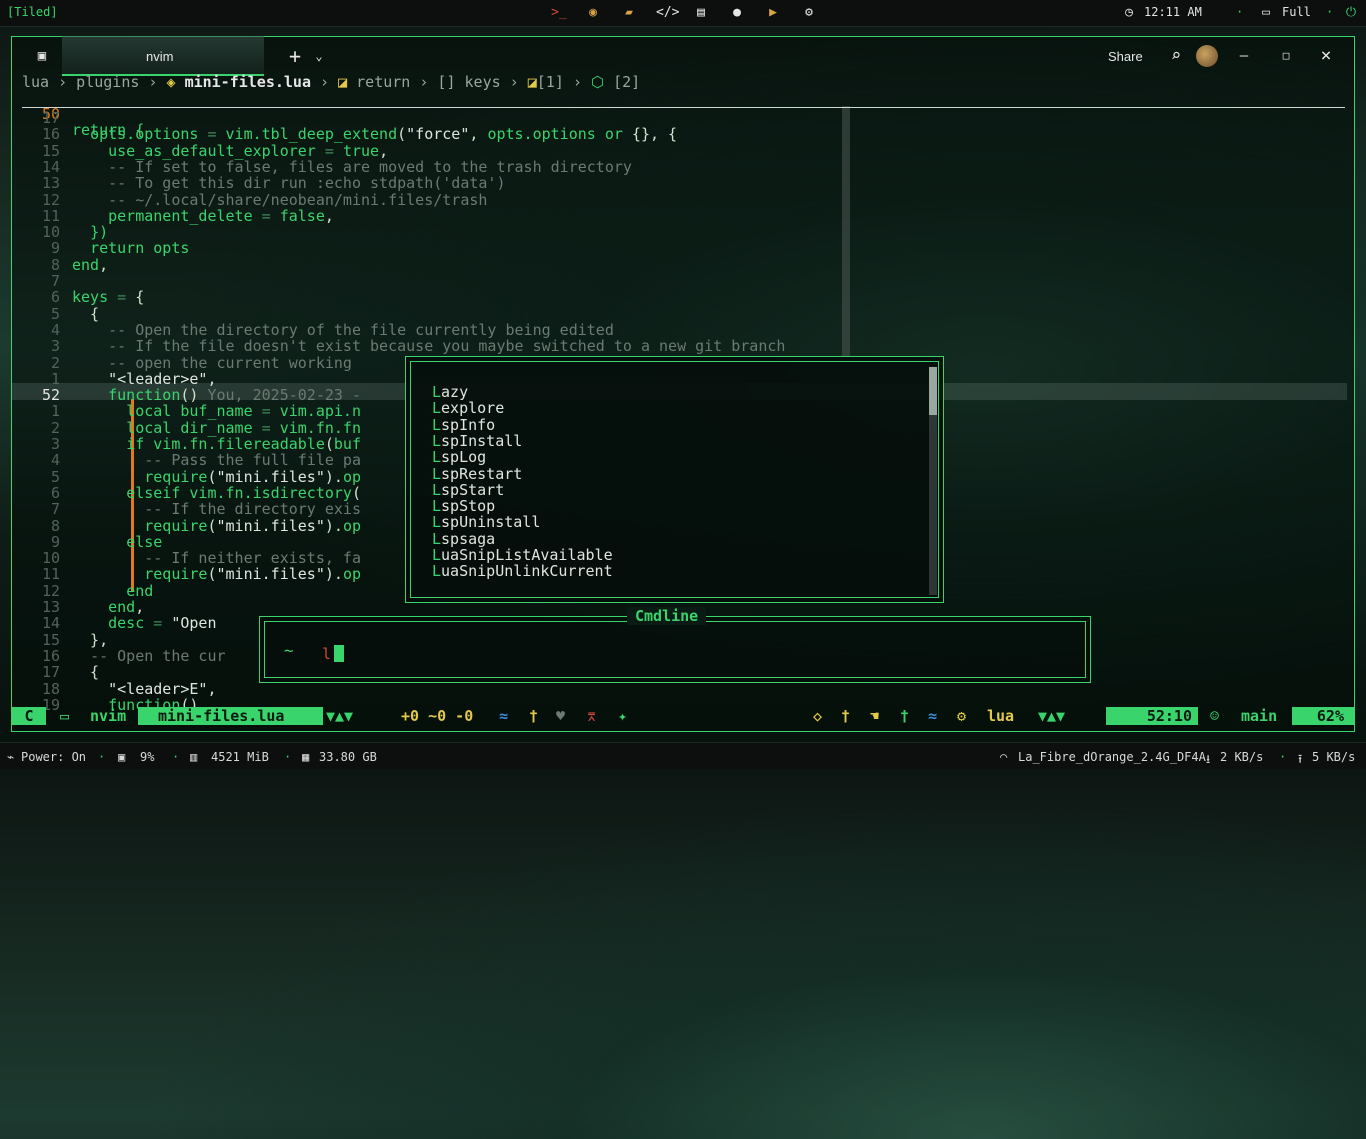 The height and width of the screenshot is (1139, 1366). Describe the element at coordinates (29, 716) in the screenshot. I see `mode-indicator: C` at that location.